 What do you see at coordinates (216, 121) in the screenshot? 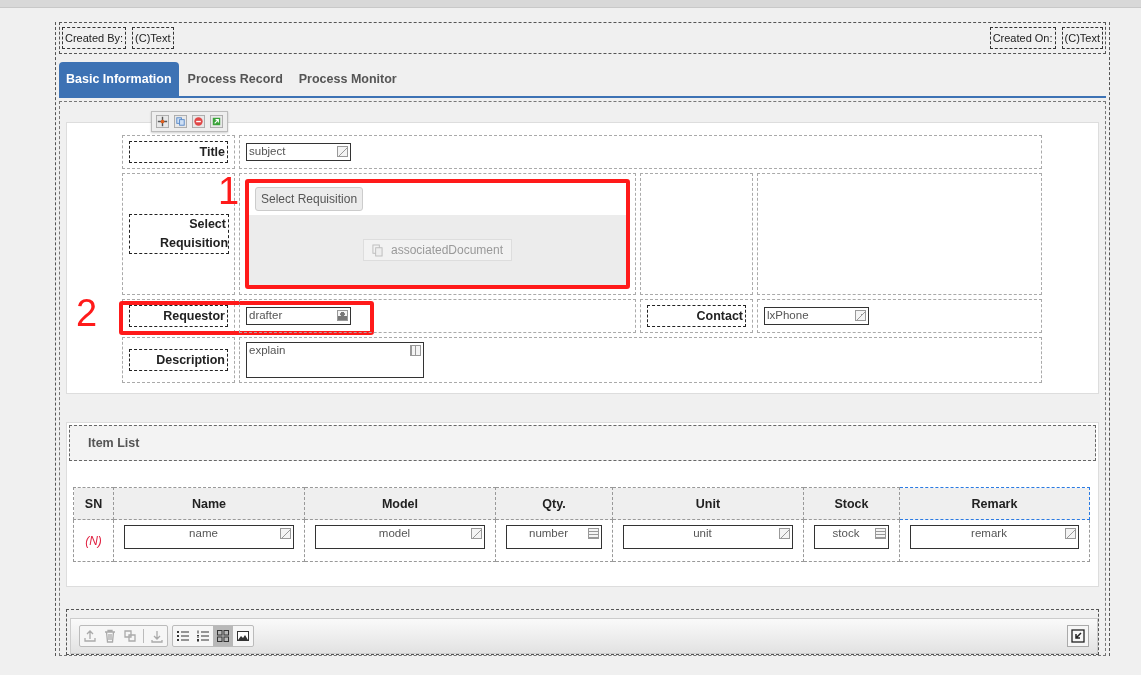
I see `export-icon` at bounding box center [216, 121].